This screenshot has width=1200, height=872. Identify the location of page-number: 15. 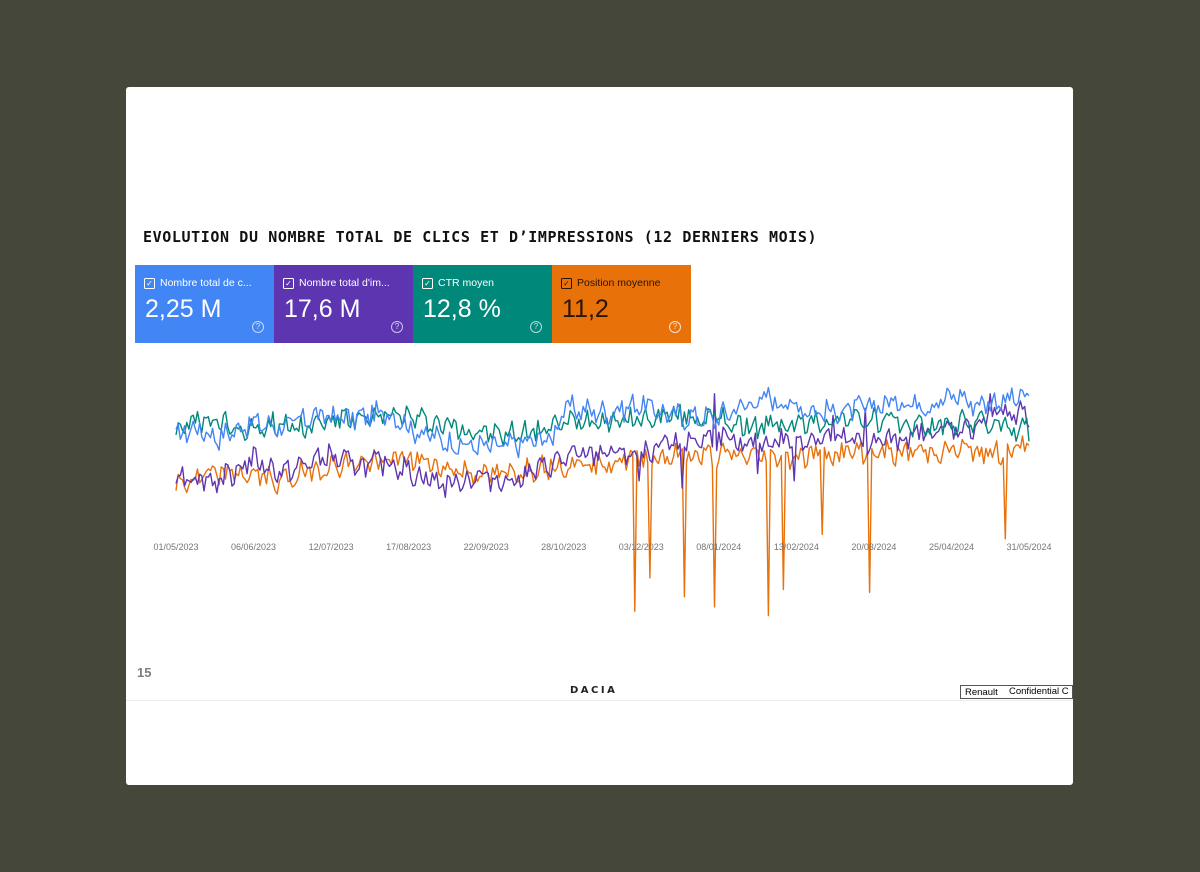
(144, 672).